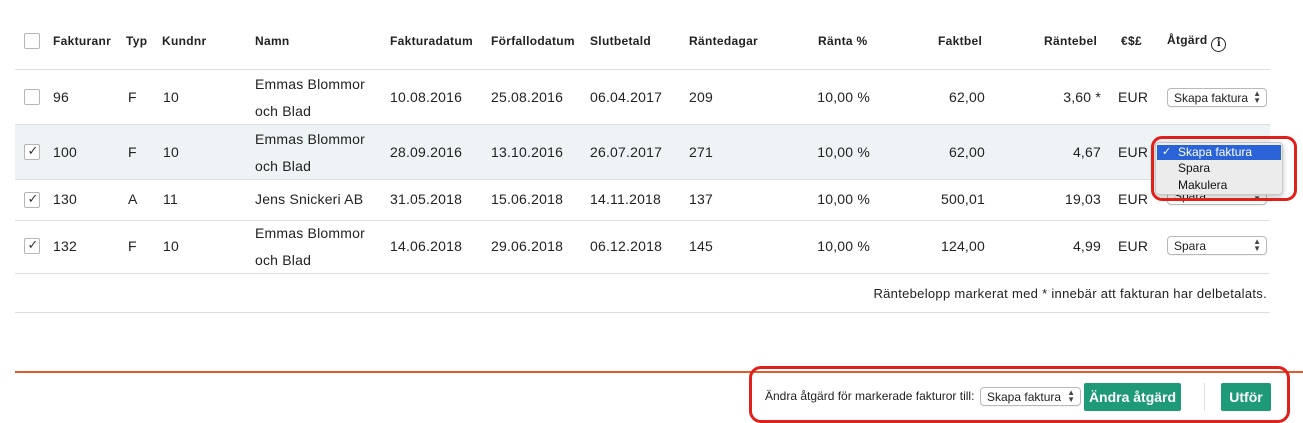 The width and height of the screenshot is (1303, 423). What do you see at coordinates (61, 97) in the screenshot?
I see `cell-fakturanr: 96` at bounding box center [61, 97].